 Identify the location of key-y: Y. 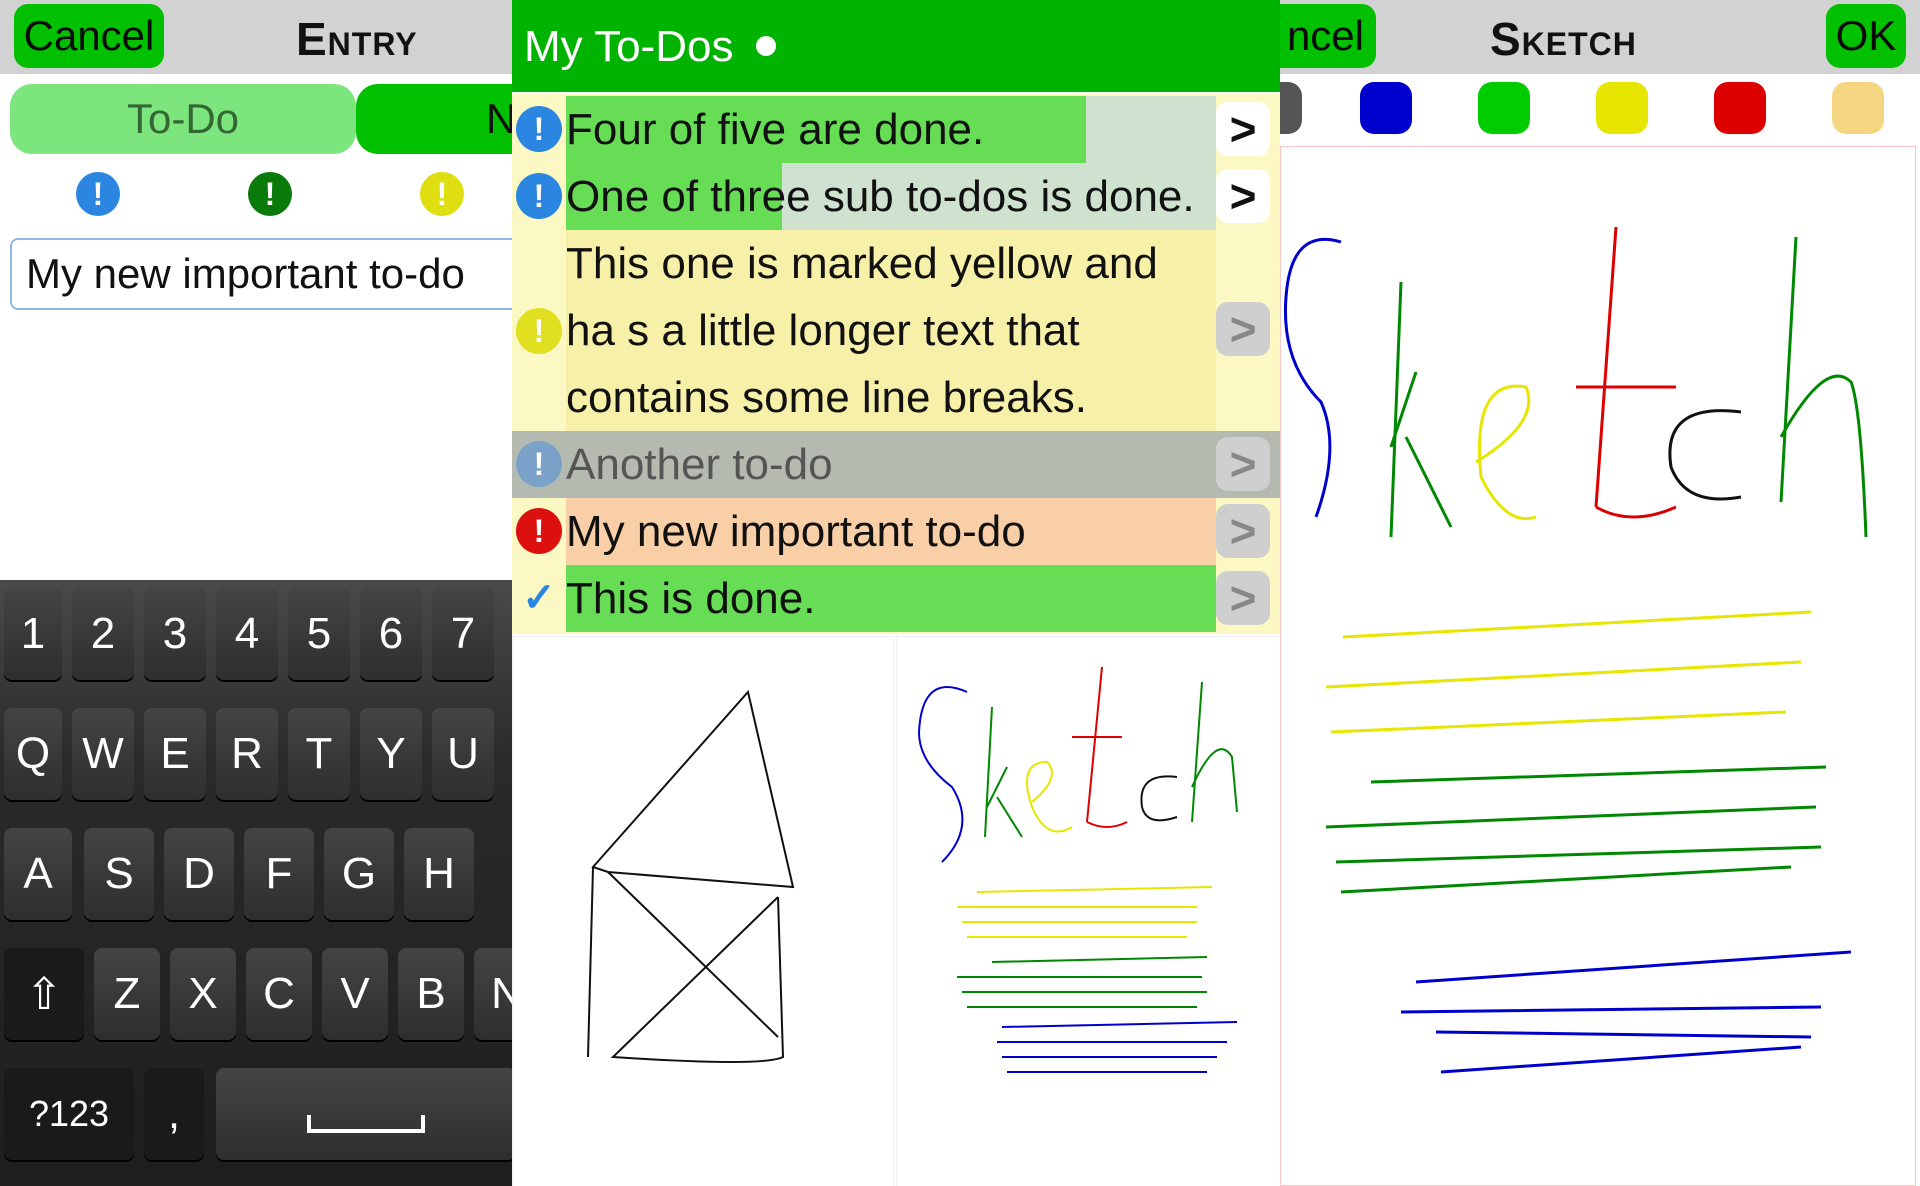
(391, 754).